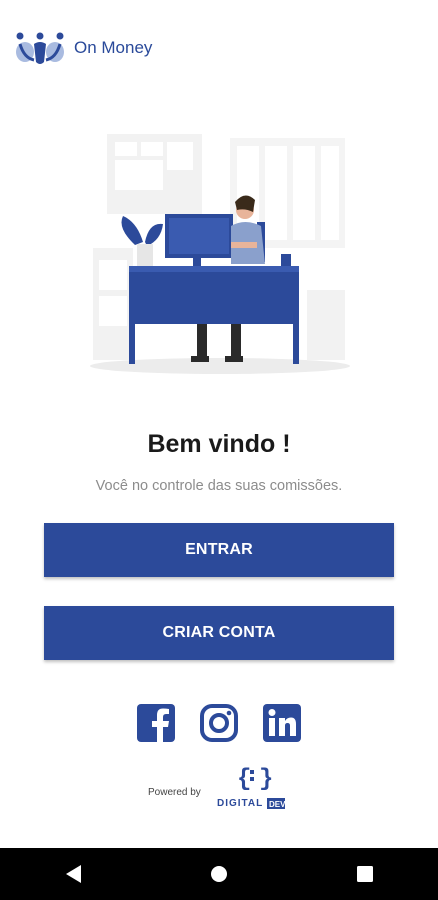 This screenshot has width=438, height=900. I want to click on back-icon, so click(73, 874).